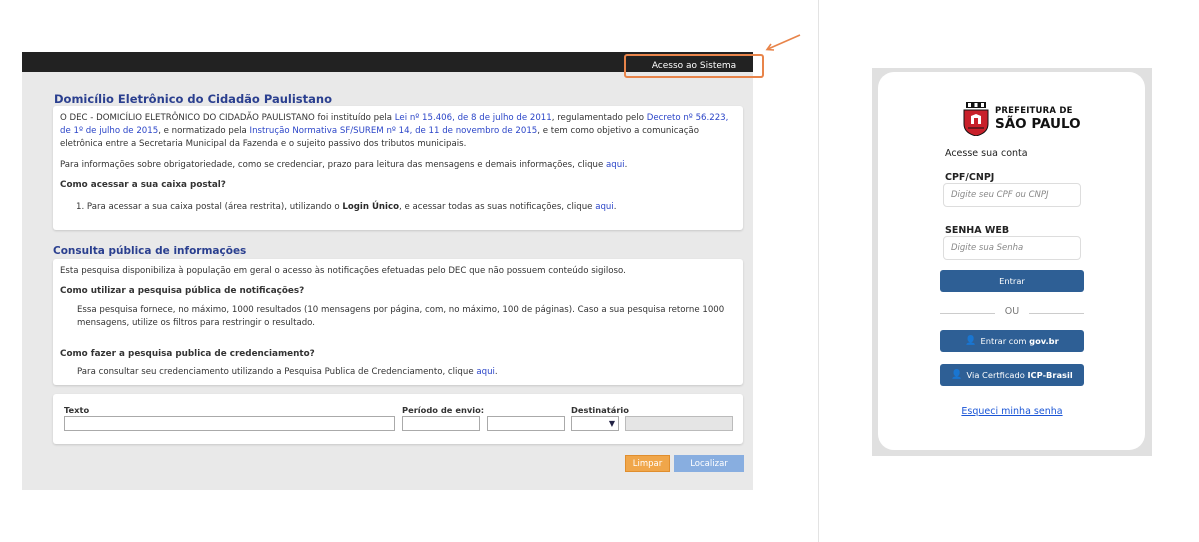 The image size is (1199, 542). What do you see at coordinates (1034, 111) in the screenshot?
I see `logo-line-1: PREFEITURA DE` at bounding box center [1034, 111].